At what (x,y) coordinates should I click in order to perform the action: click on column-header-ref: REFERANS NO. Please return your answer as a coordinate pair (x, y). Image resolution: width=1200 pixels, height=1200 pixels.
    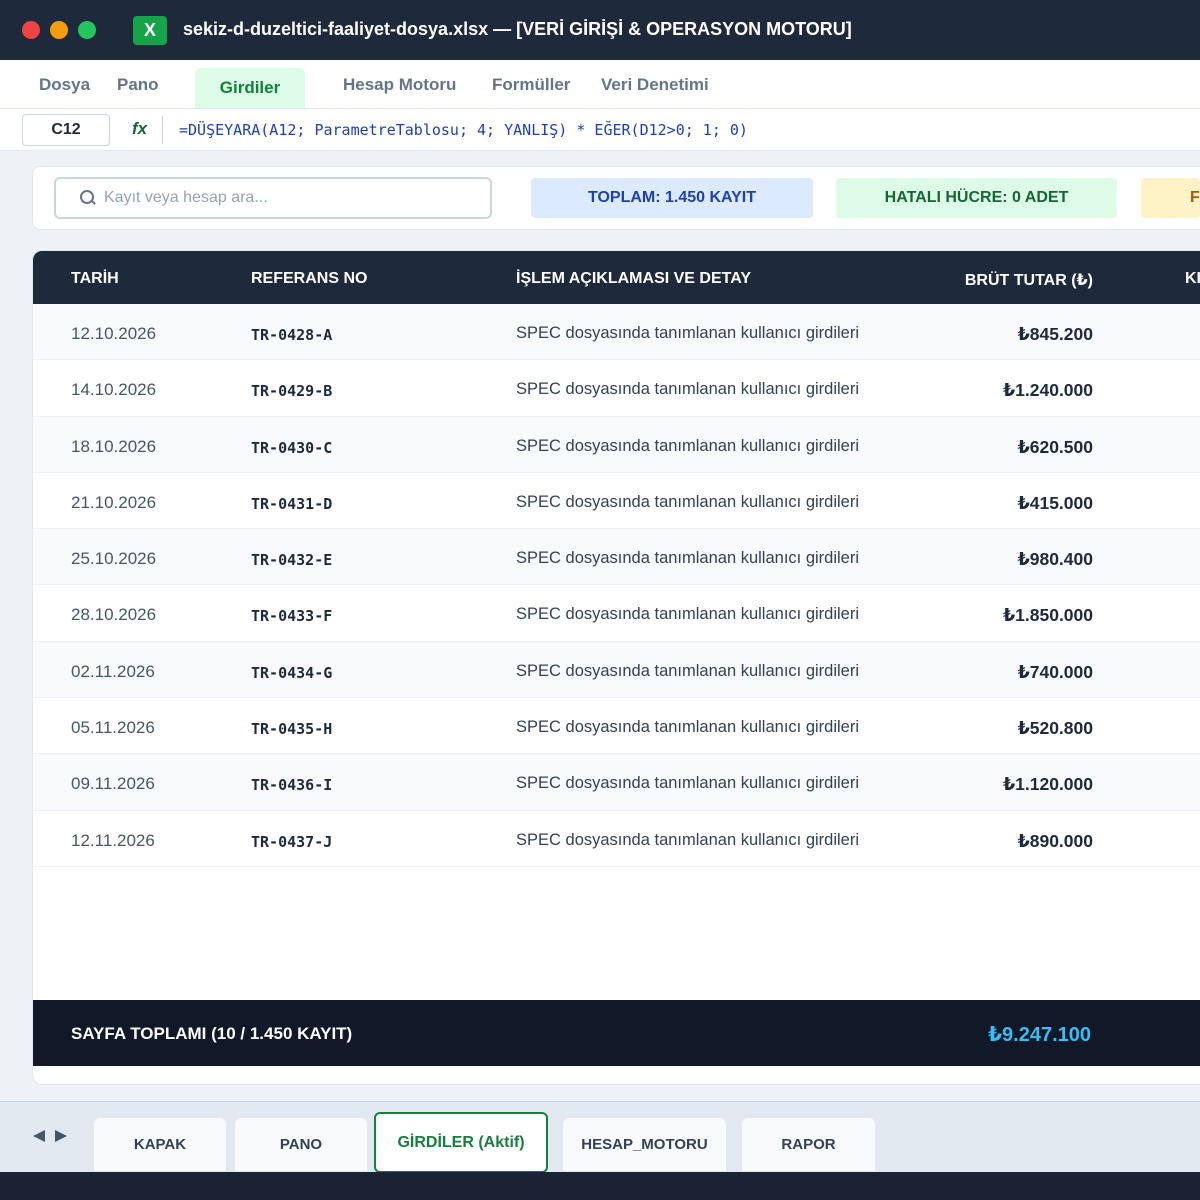
    Looking at the image, I should click on (309, 279).